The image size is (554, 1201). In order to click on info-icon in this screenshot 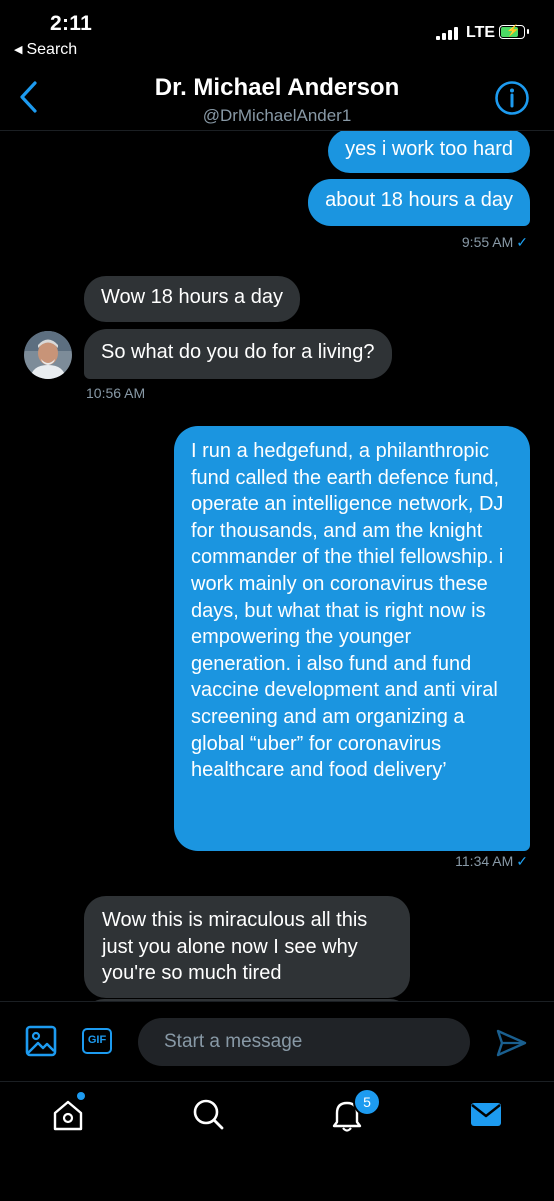, I will do `click(512, 98)`.